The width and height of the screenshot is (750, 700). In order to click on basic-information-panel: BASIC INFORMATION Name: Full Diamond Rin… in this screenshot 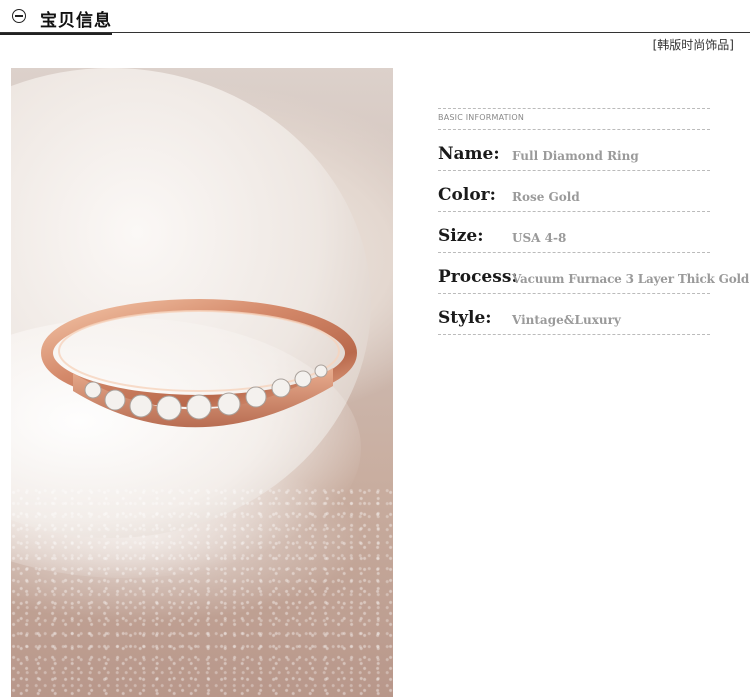, I will do `click(593, 221)`.